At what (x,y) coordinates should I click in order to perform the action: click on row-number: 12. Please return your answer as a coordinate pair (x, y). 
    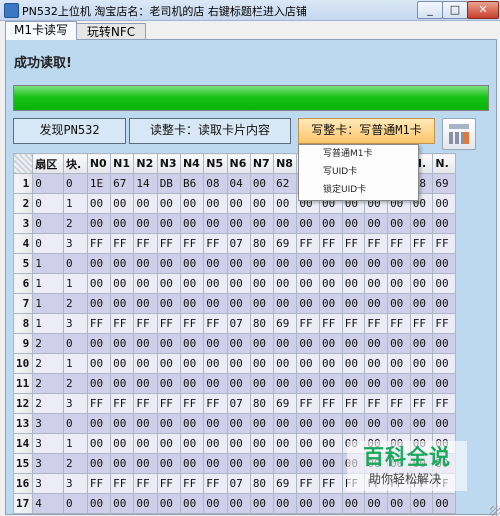
    Looking at the image, I should click on (23, 403).